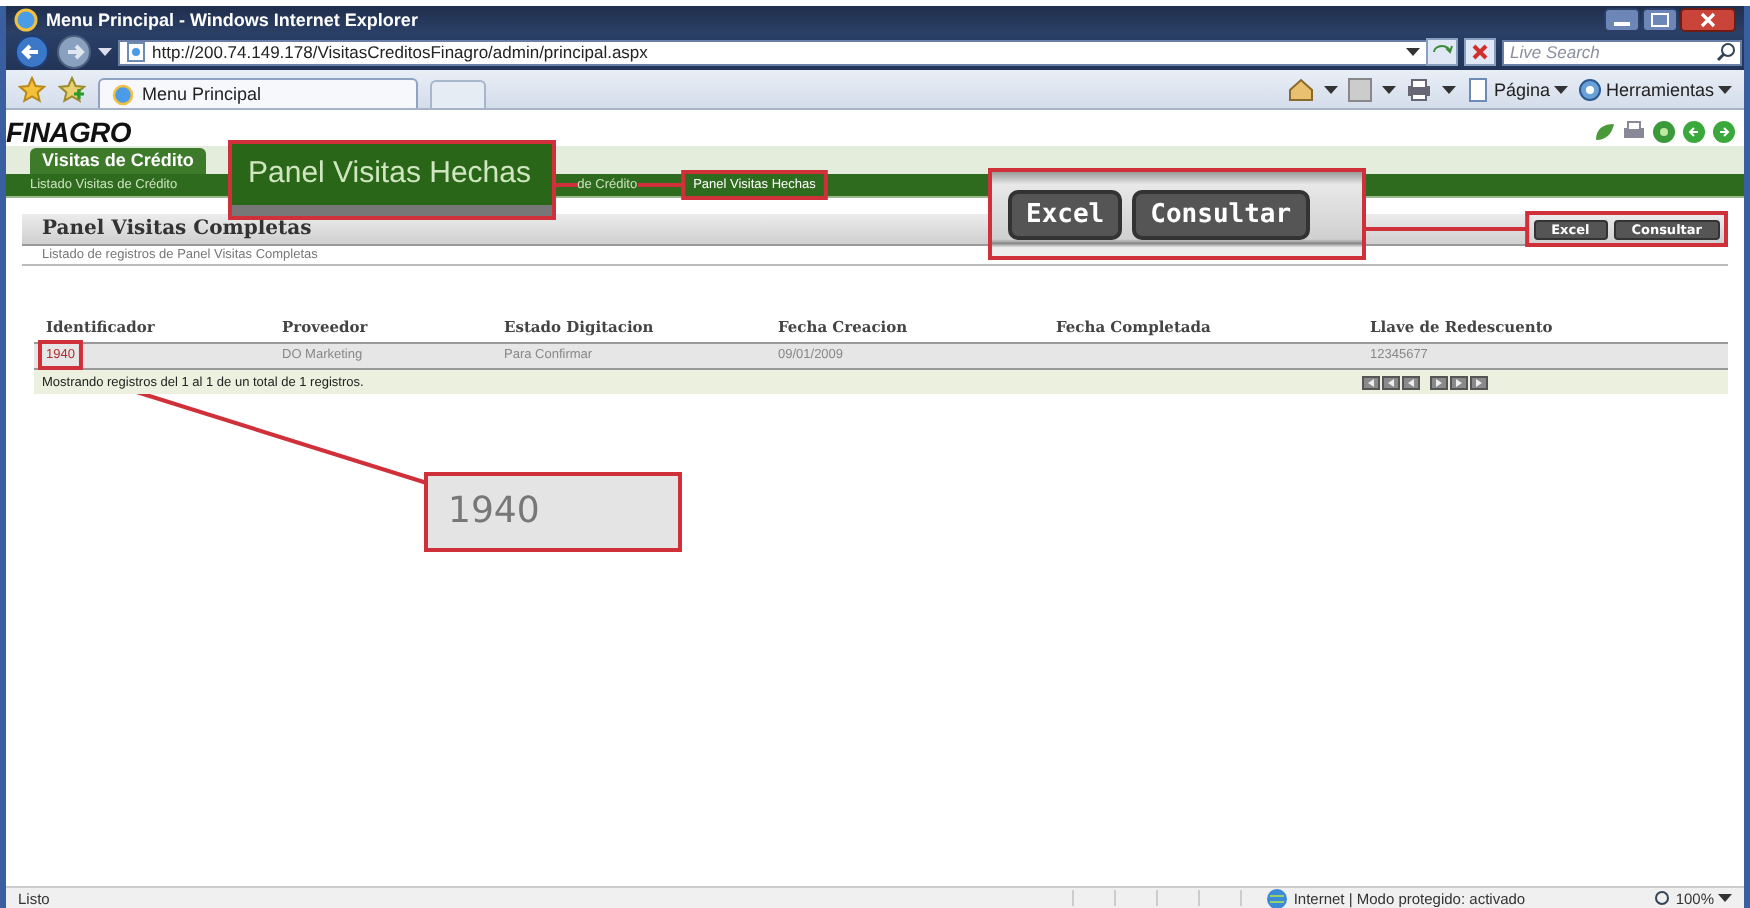 The height and width of the screenshot is (908, 1750). I want to click on search-field: Live Search, so click(1622, 52).